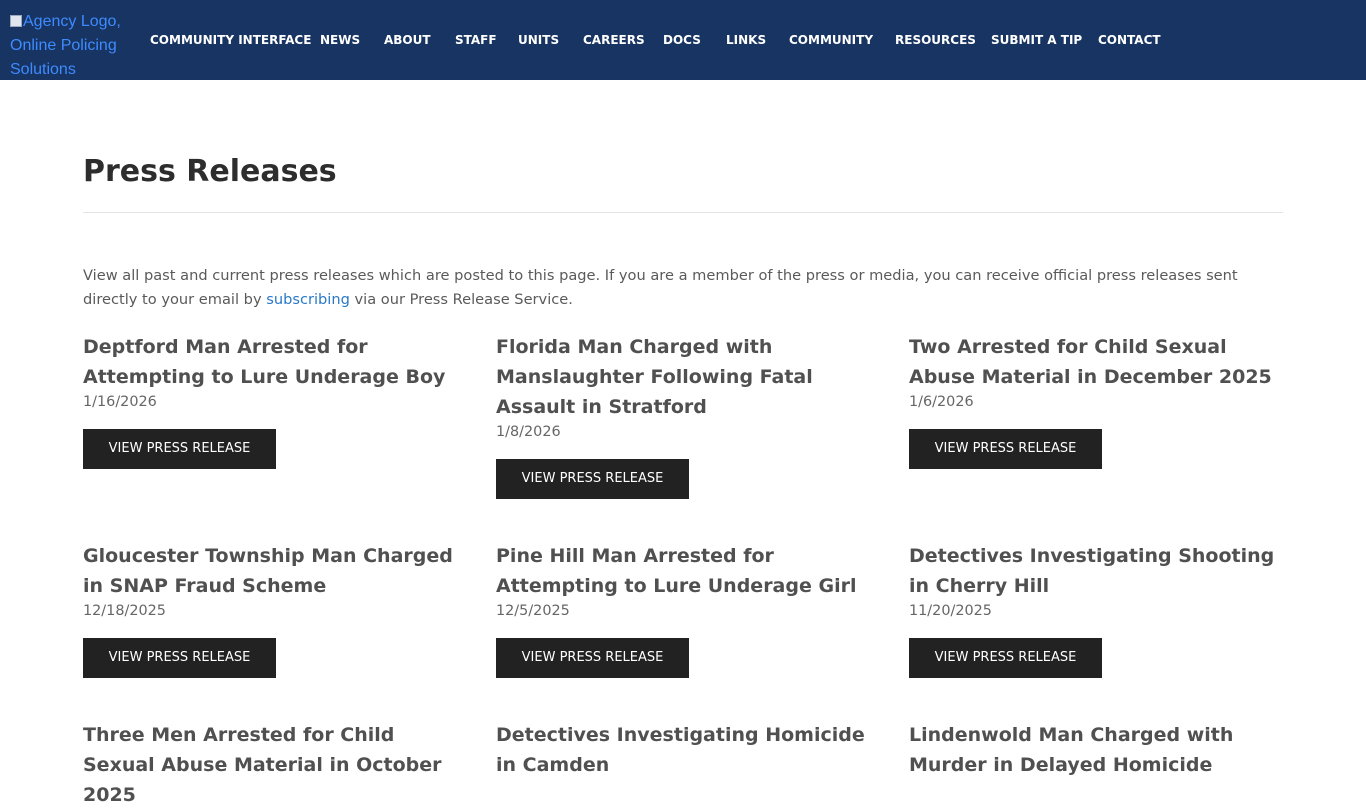 This screenshot has height=810, width=1366. Describe the element at coordinates (407, 40) in the screenshot. I see `nav-about: ABOUT` at that location.